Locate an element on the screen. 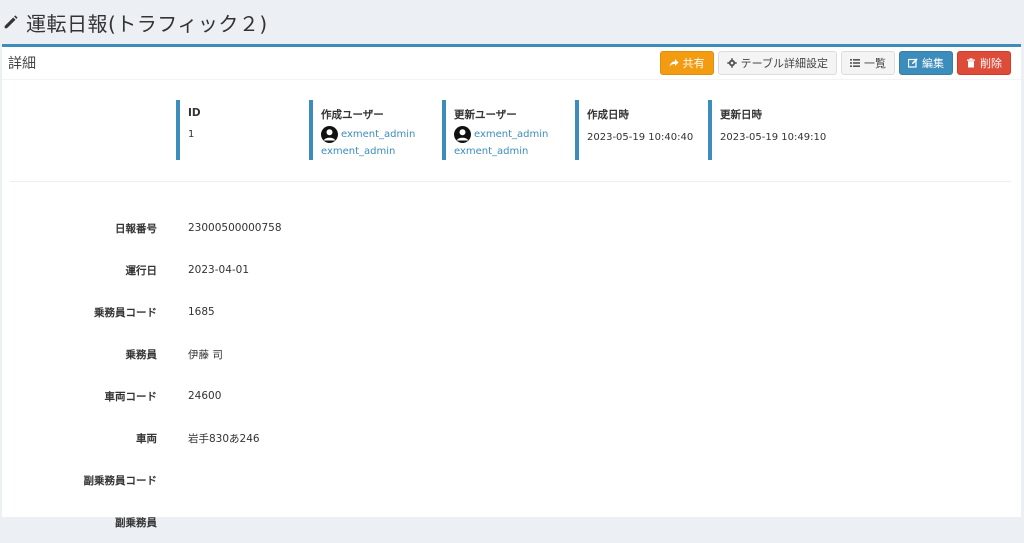 Image resolution: width=1024 pixels, height=543 pixels. meta-updated-user: 更新ユーザー exment_admin exment_admin is located at coordinates (504, 130).